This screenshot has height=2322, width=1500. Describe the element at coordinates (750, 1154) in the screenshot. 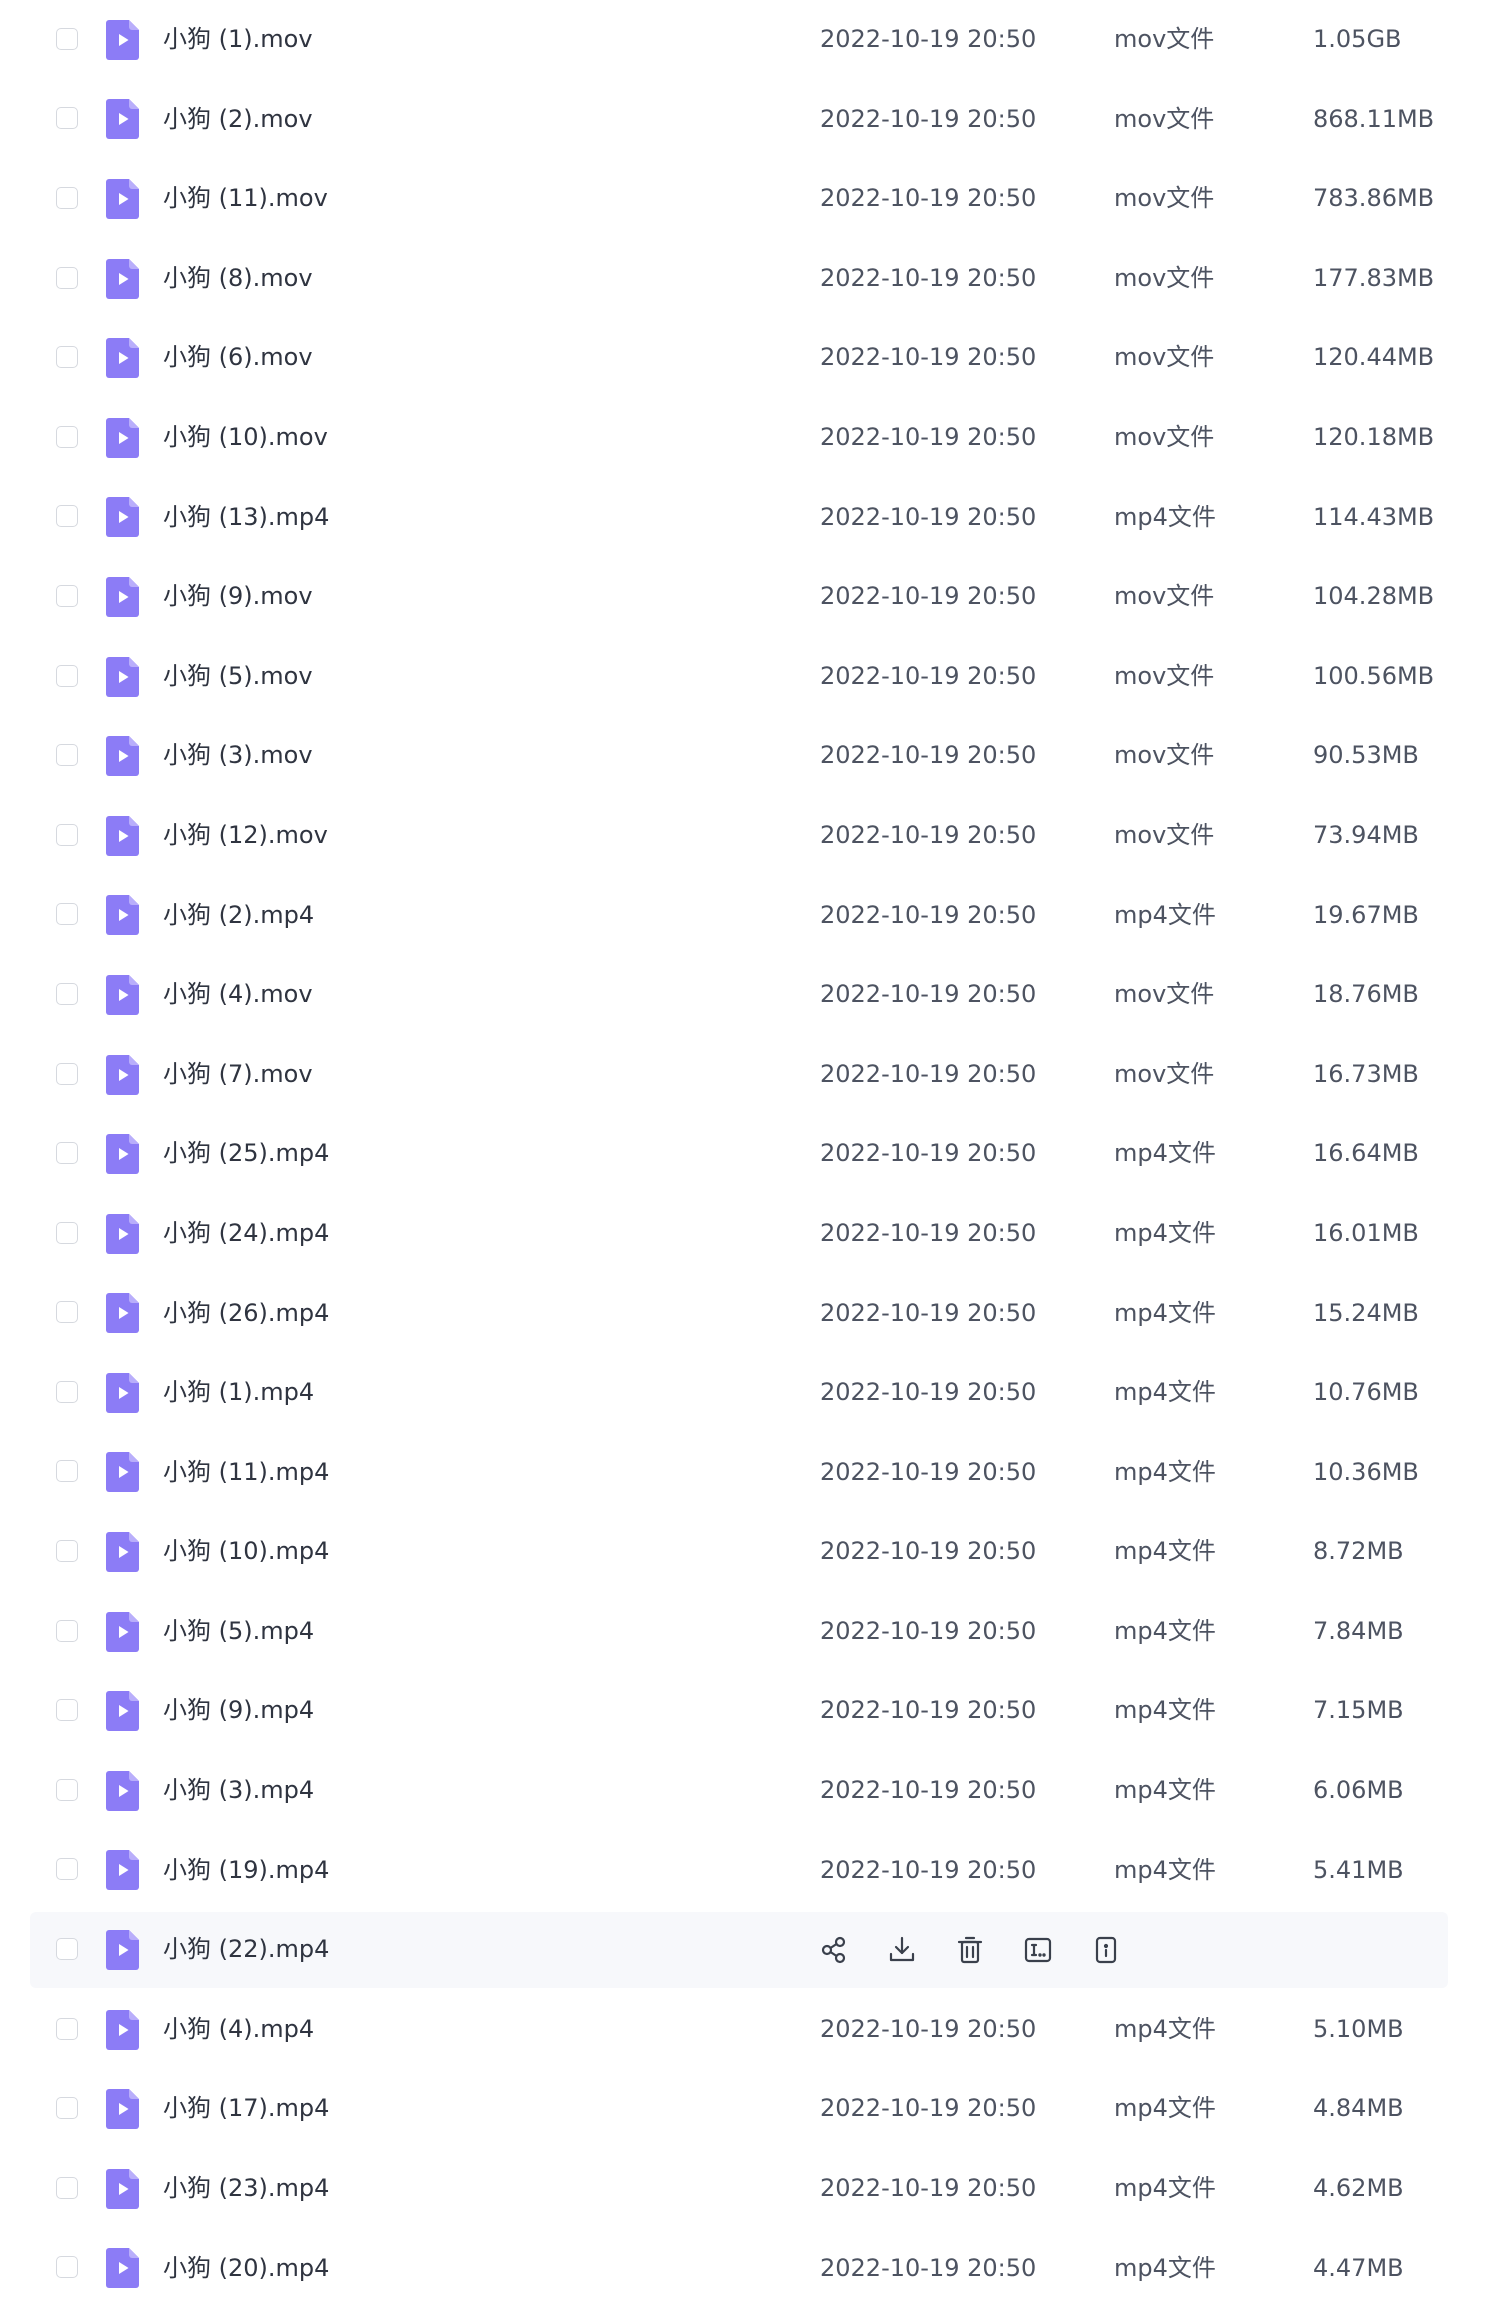

I see `file-row: 小狗 (25).mp4 2022-10-19 20:50 mp4文件 16.64MB` at that location.